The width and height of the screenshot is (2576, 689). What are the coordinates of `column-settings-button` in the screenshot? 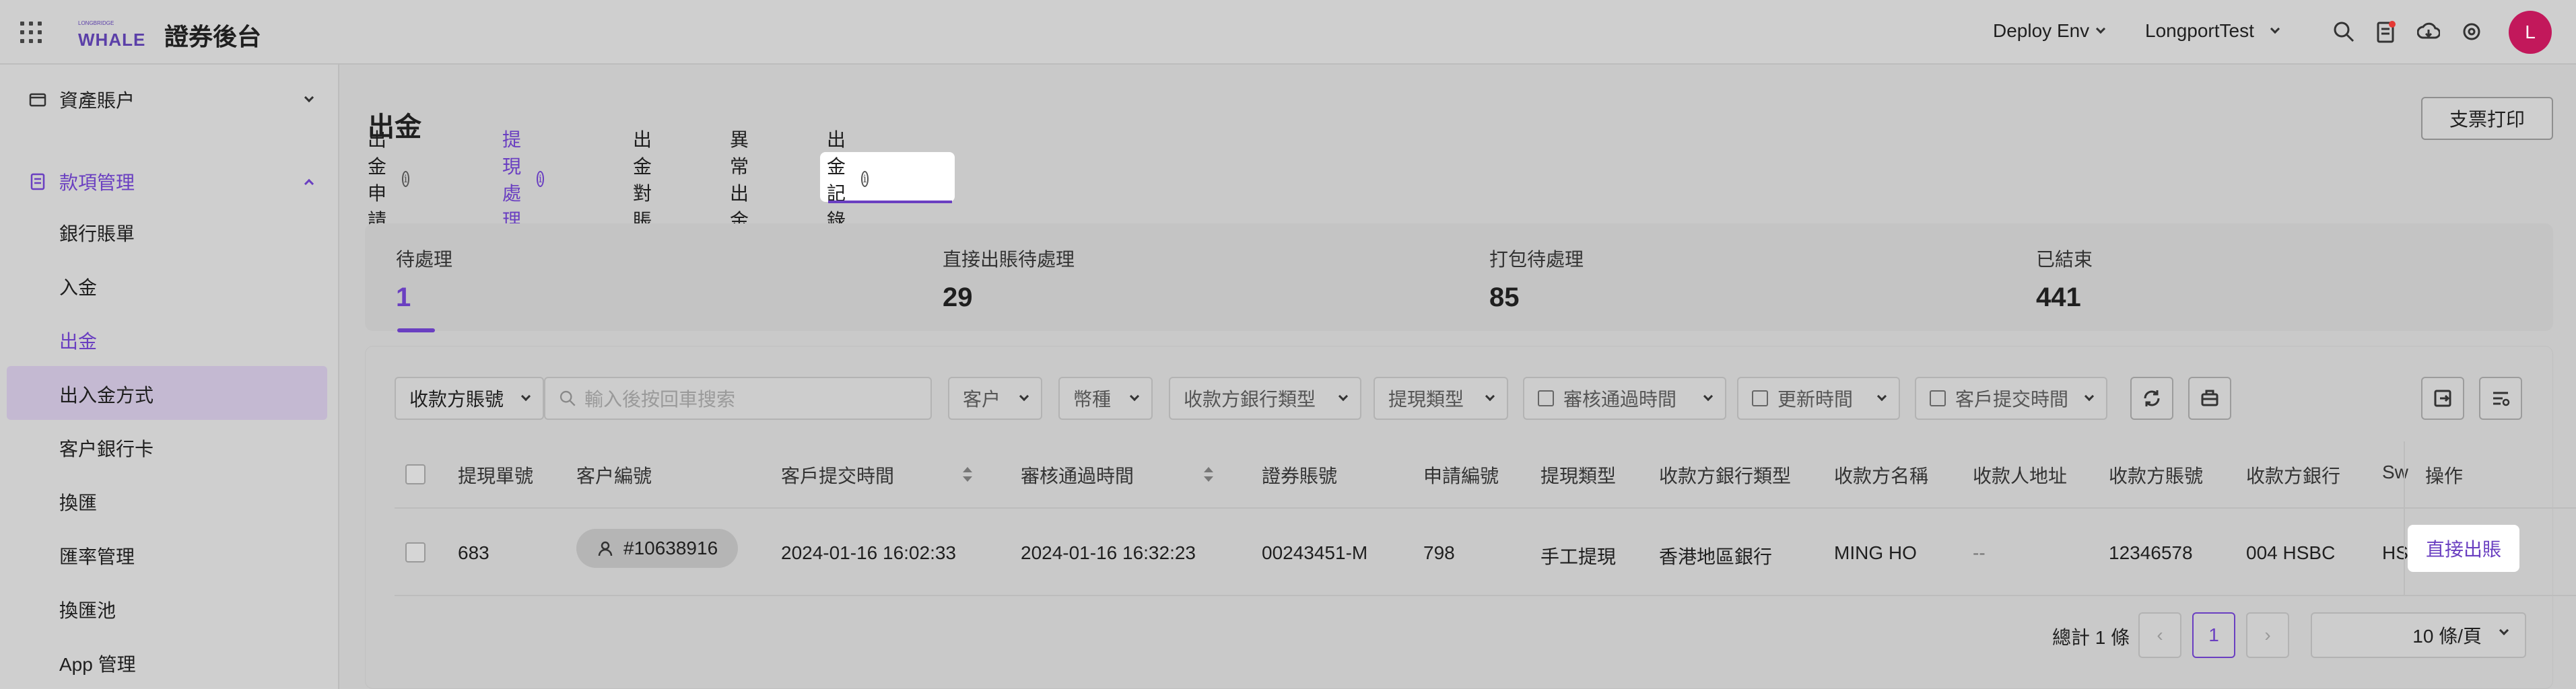 It's located at (2500, 398).